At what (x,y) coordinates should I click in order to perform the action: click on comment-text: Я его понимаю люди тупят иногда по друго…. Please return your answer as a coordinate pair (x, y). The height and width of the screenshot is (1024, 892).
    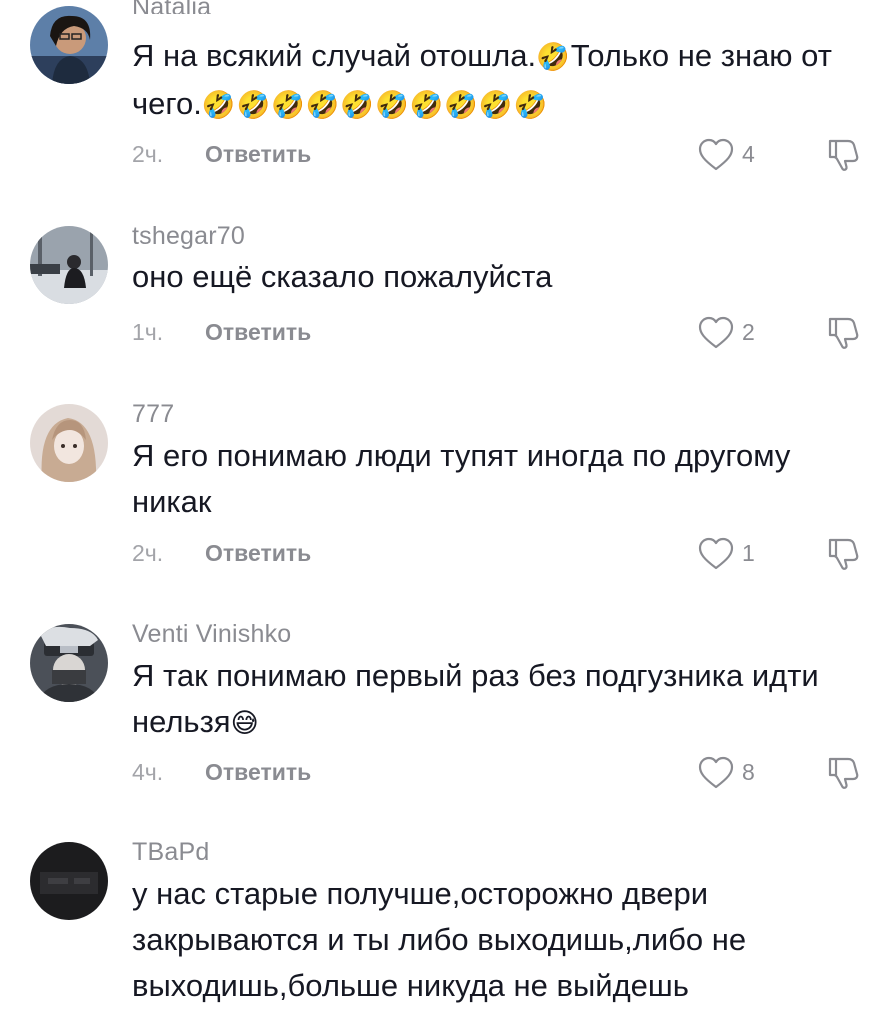
    Looking at the image, I should click on (461, 478).